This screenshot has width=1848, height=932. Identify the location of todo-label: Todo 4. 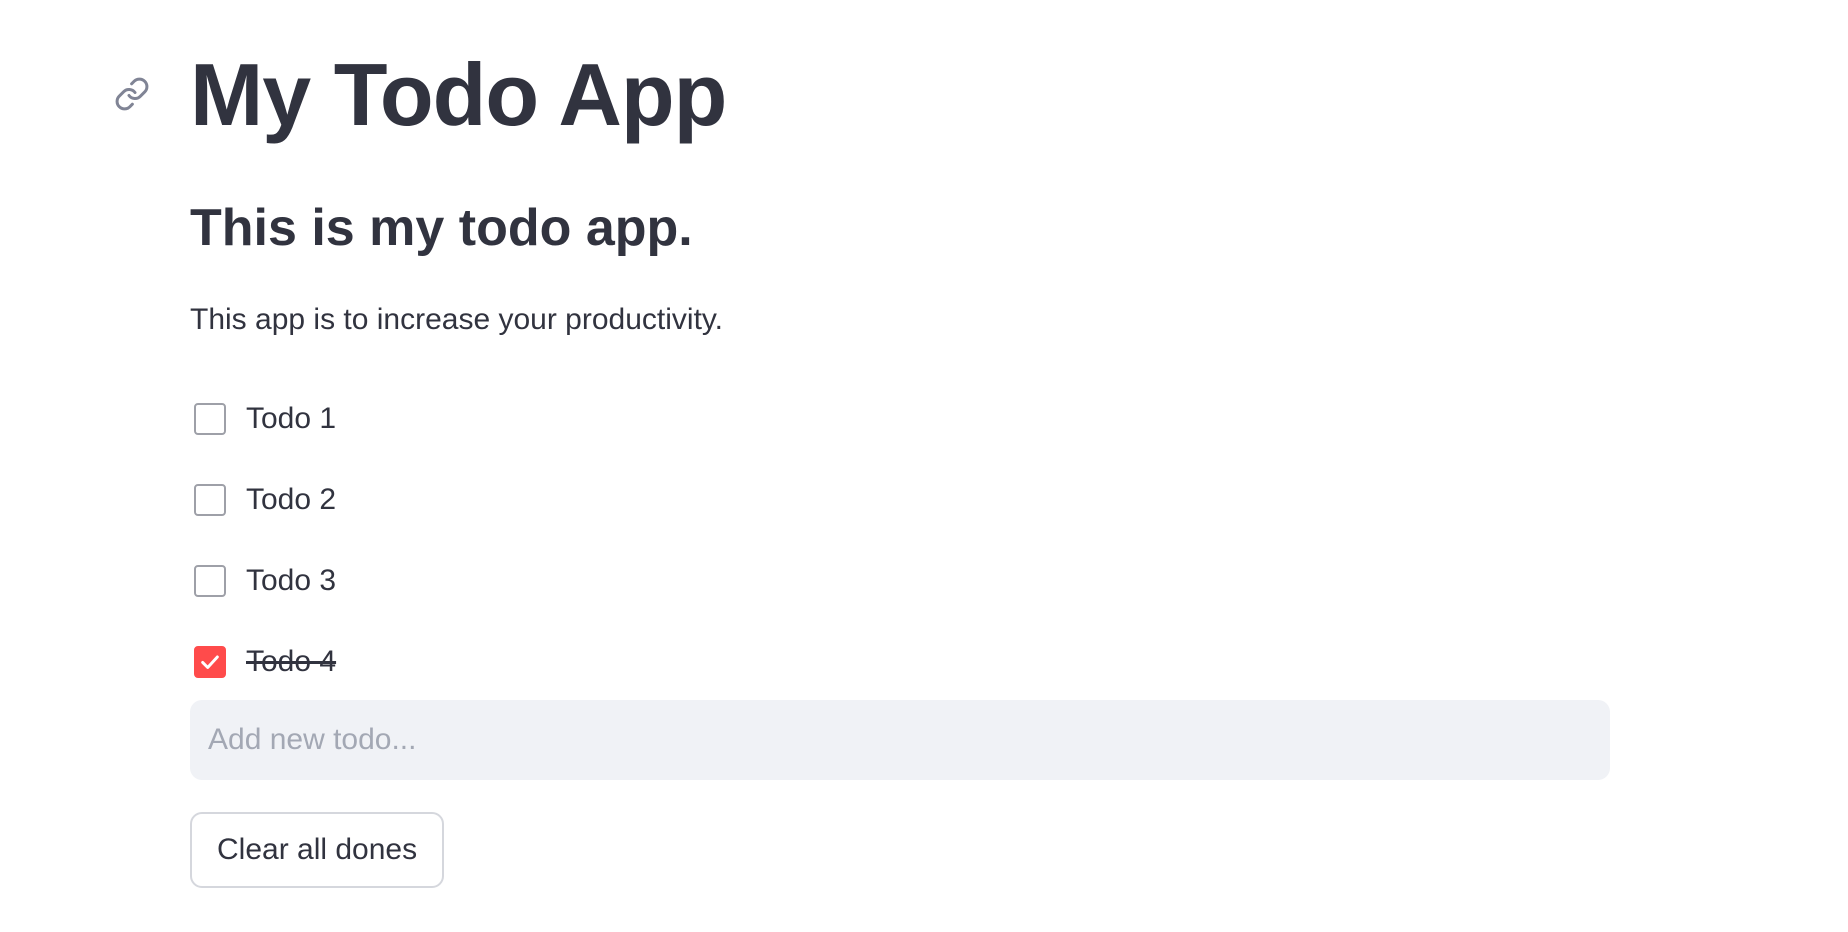
(291, 661).